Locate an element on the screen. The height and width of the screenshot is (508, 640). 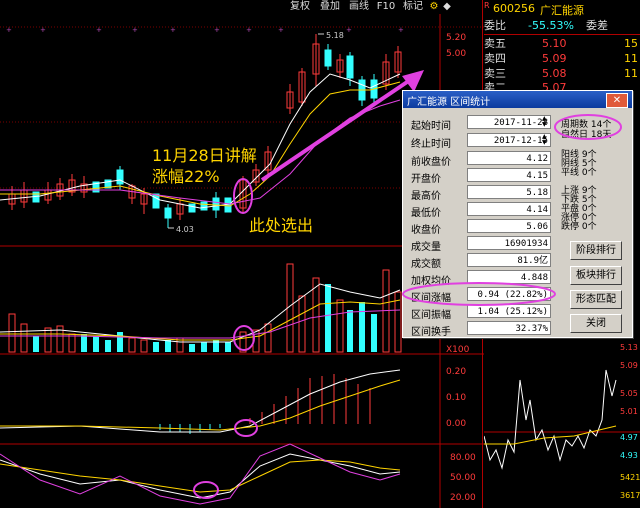
low-price-label-dlg: 最低价 is located at coordinates (426, 213).